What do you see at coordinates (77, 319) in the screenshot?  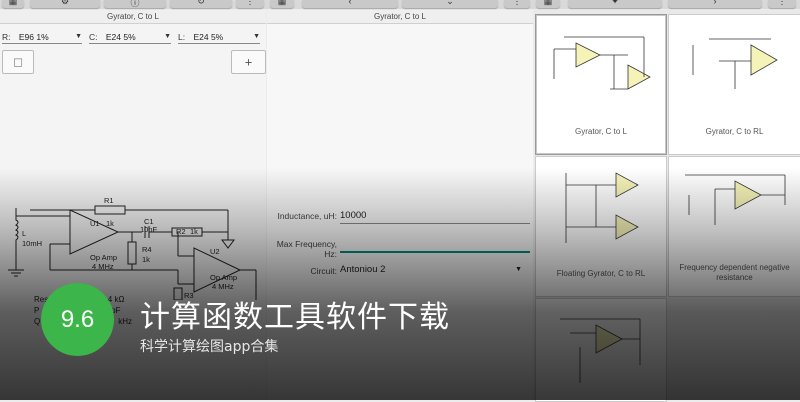 I see `score-badge: 9.6` at bounding box center [77, 319].